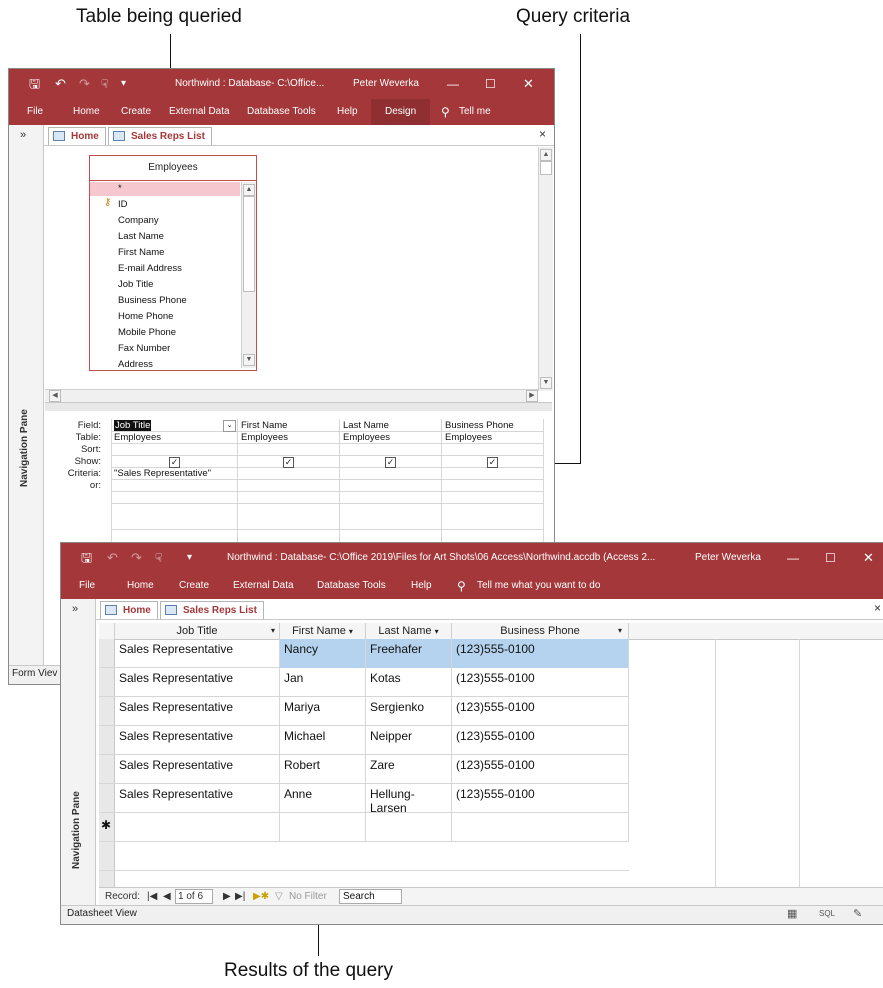  What do you see at coordinates (323, 711) in the screenshot?
I see `cell-first-name: Mariya` at bounding box center [323, 711].